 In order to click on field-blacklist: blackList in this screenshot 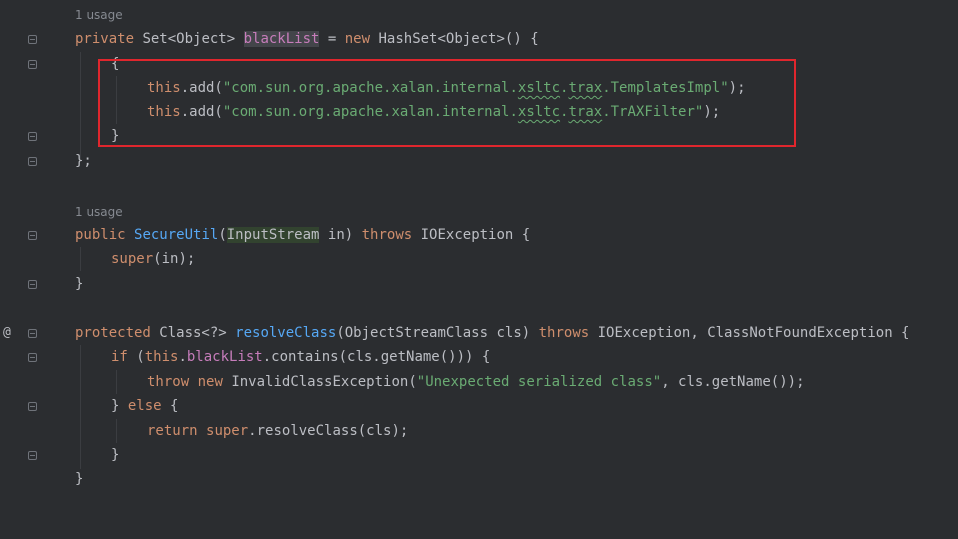, I will do `click(281, 39)`.